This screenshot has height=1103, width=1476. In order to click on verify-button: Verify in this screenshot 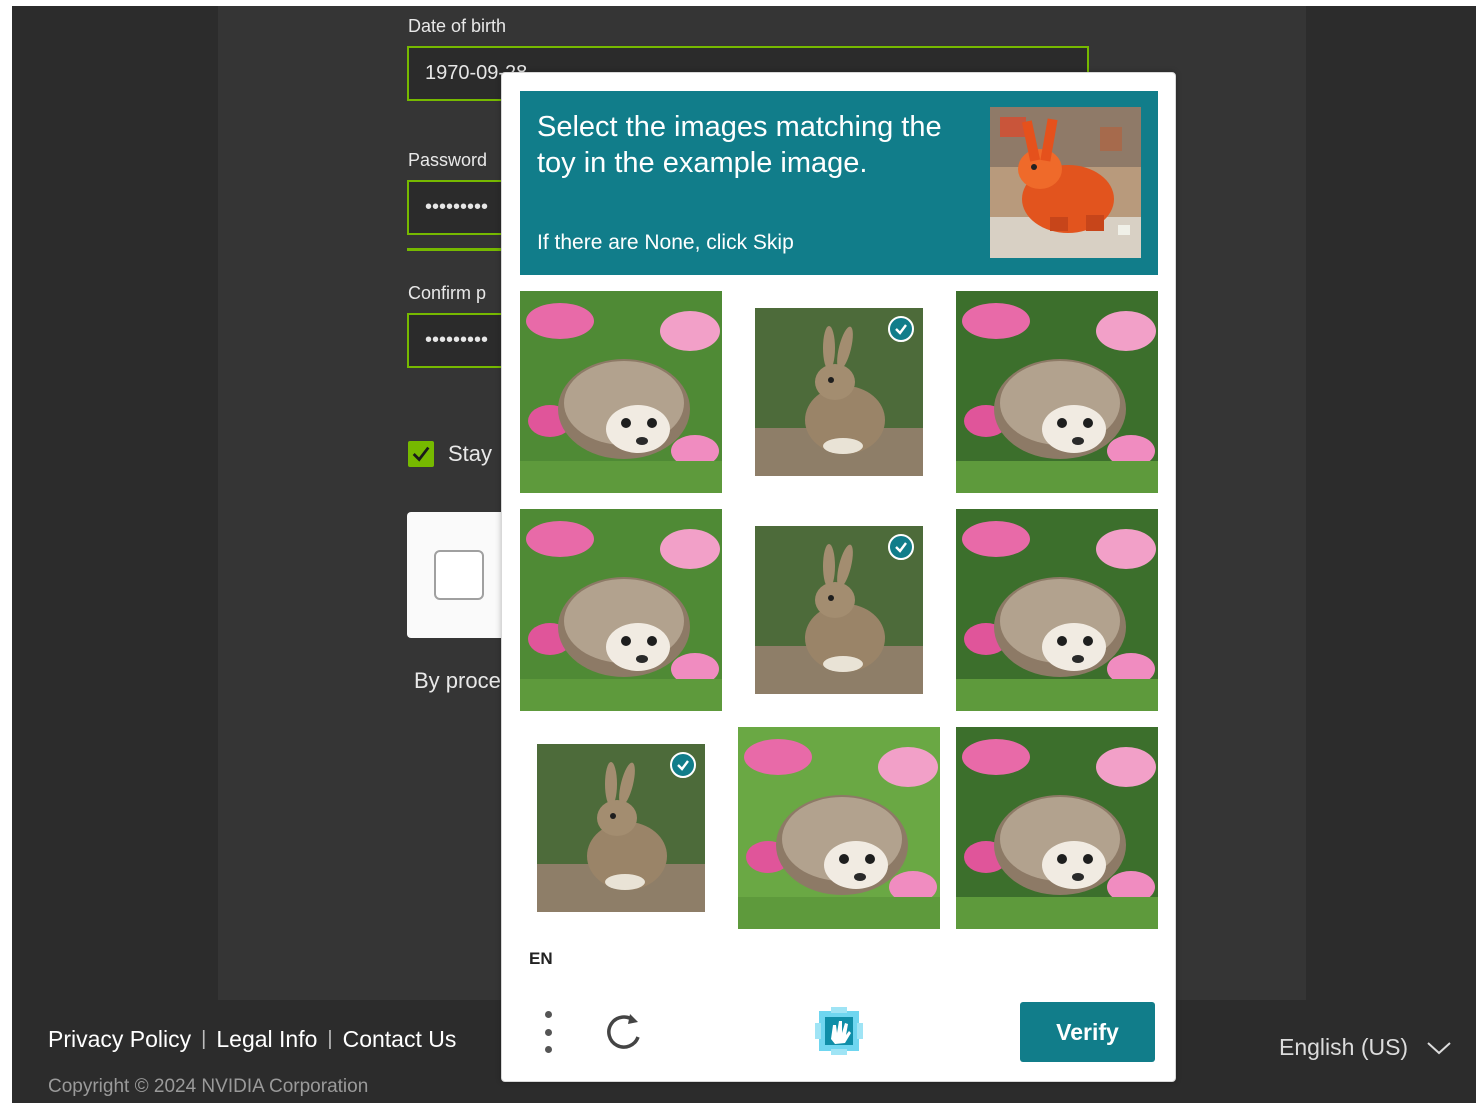, I will do `click(1087, 1032)`.